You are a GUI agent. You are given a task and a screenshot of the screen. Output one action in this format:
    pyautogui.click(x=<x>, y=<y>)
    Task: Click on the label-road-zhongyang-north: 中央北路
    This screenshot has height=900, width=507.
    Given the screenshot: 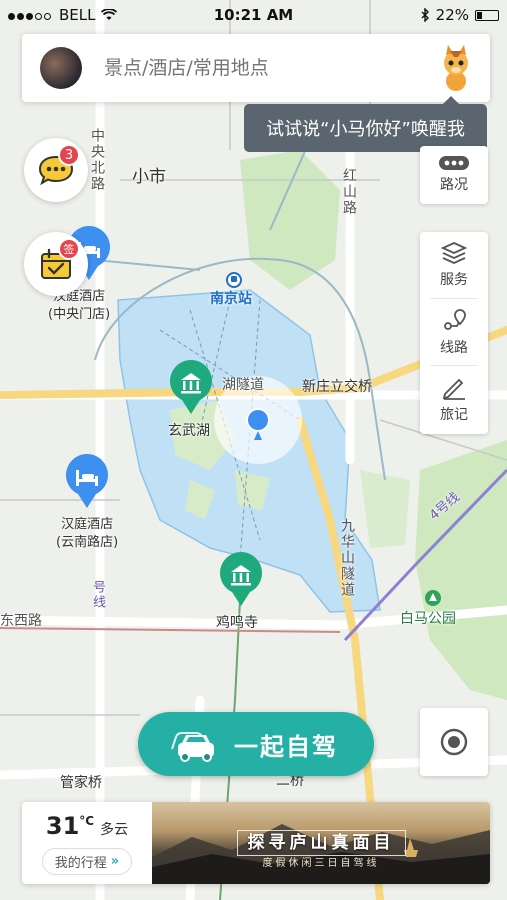 What is the action you would take?
    pyautogui.click(x=97, y=160)
    